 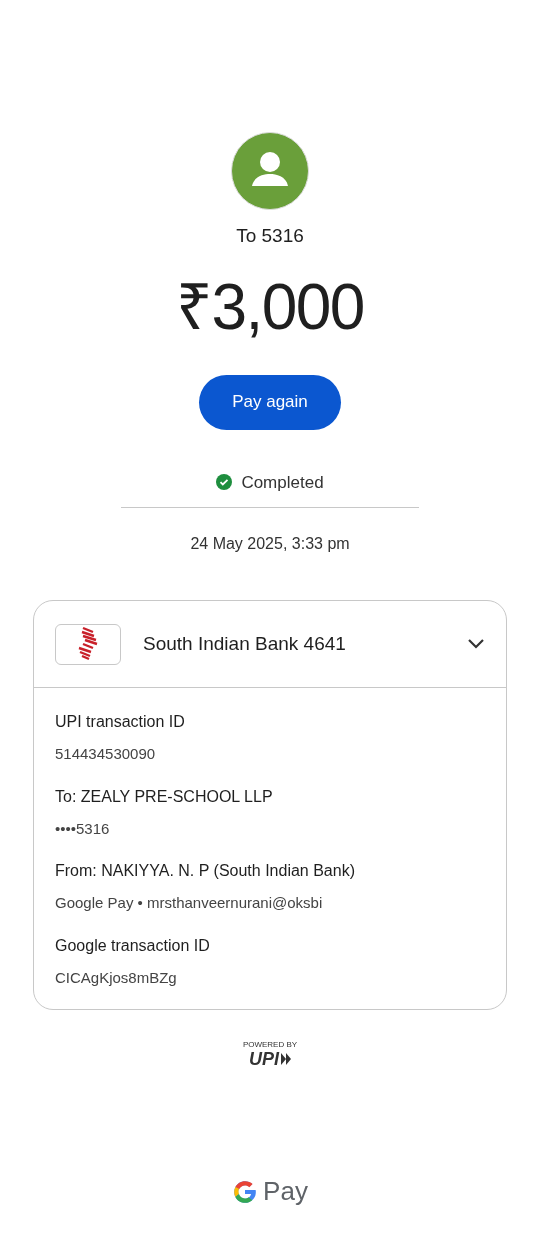 What do you see at coordinates (133, 945) in the screenshot?
I see `detail-label: Google transaction ID` at bounding box center [133, 945].